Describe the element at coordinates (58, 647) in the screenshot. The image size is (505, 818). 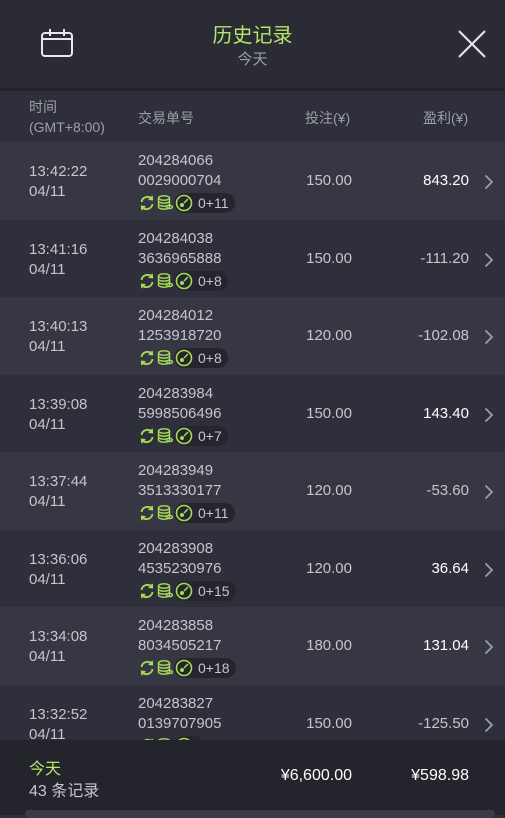
I see `row-time: 13:34:08 04/11` at that location.